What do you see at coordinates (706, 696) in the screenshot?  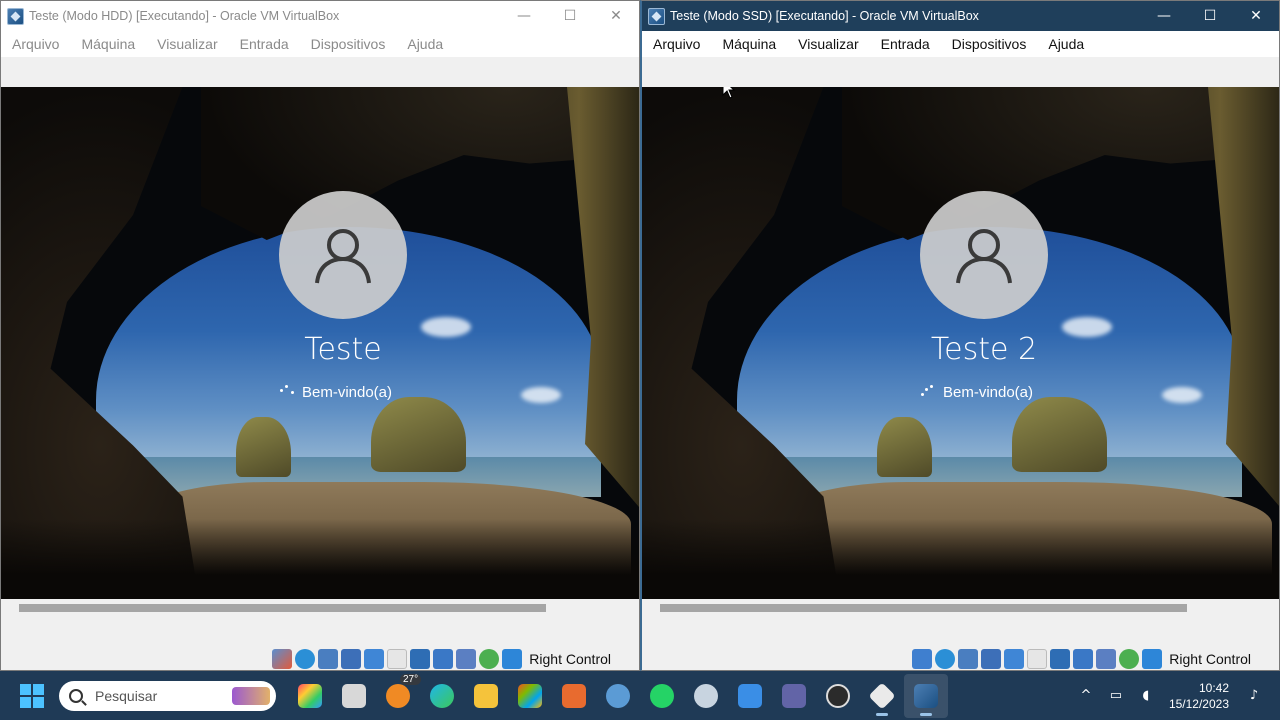 I see `dvd-icon` at bounding box center [706, 696].